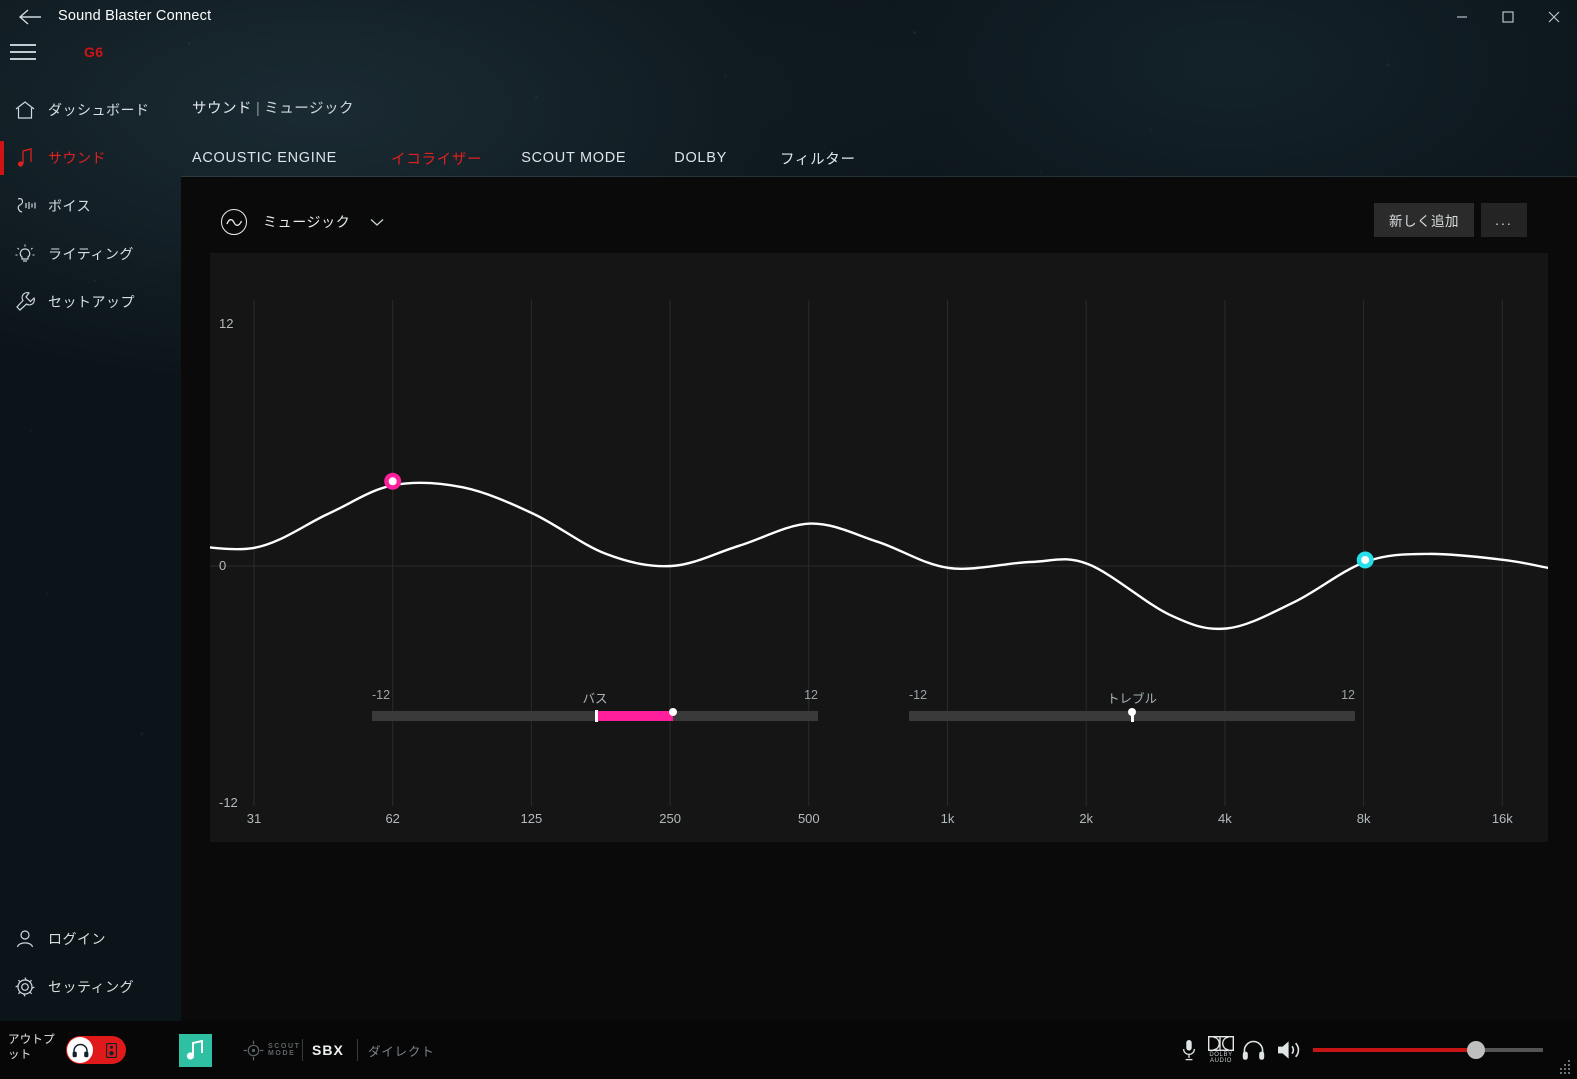 The height and width of the screenshot is (1079, 1577). What do you see at coordinates (809, 818) in the screenshot?
I see `x-axis-tick-label: 500` at bounding box center [809, 818].